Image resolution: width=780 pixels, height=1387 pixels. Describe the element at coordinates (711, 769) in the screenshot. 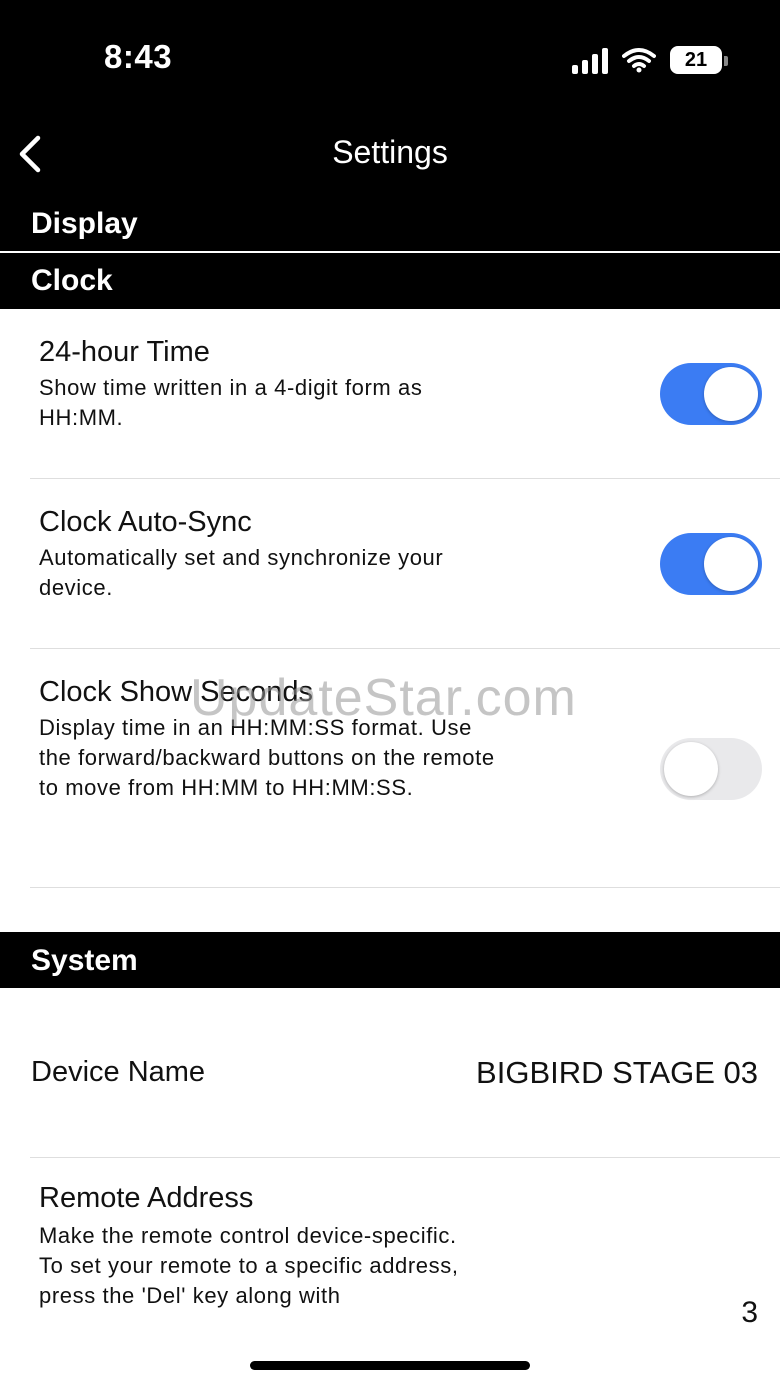

I see `clock-show-seconds-toggle` at that location.